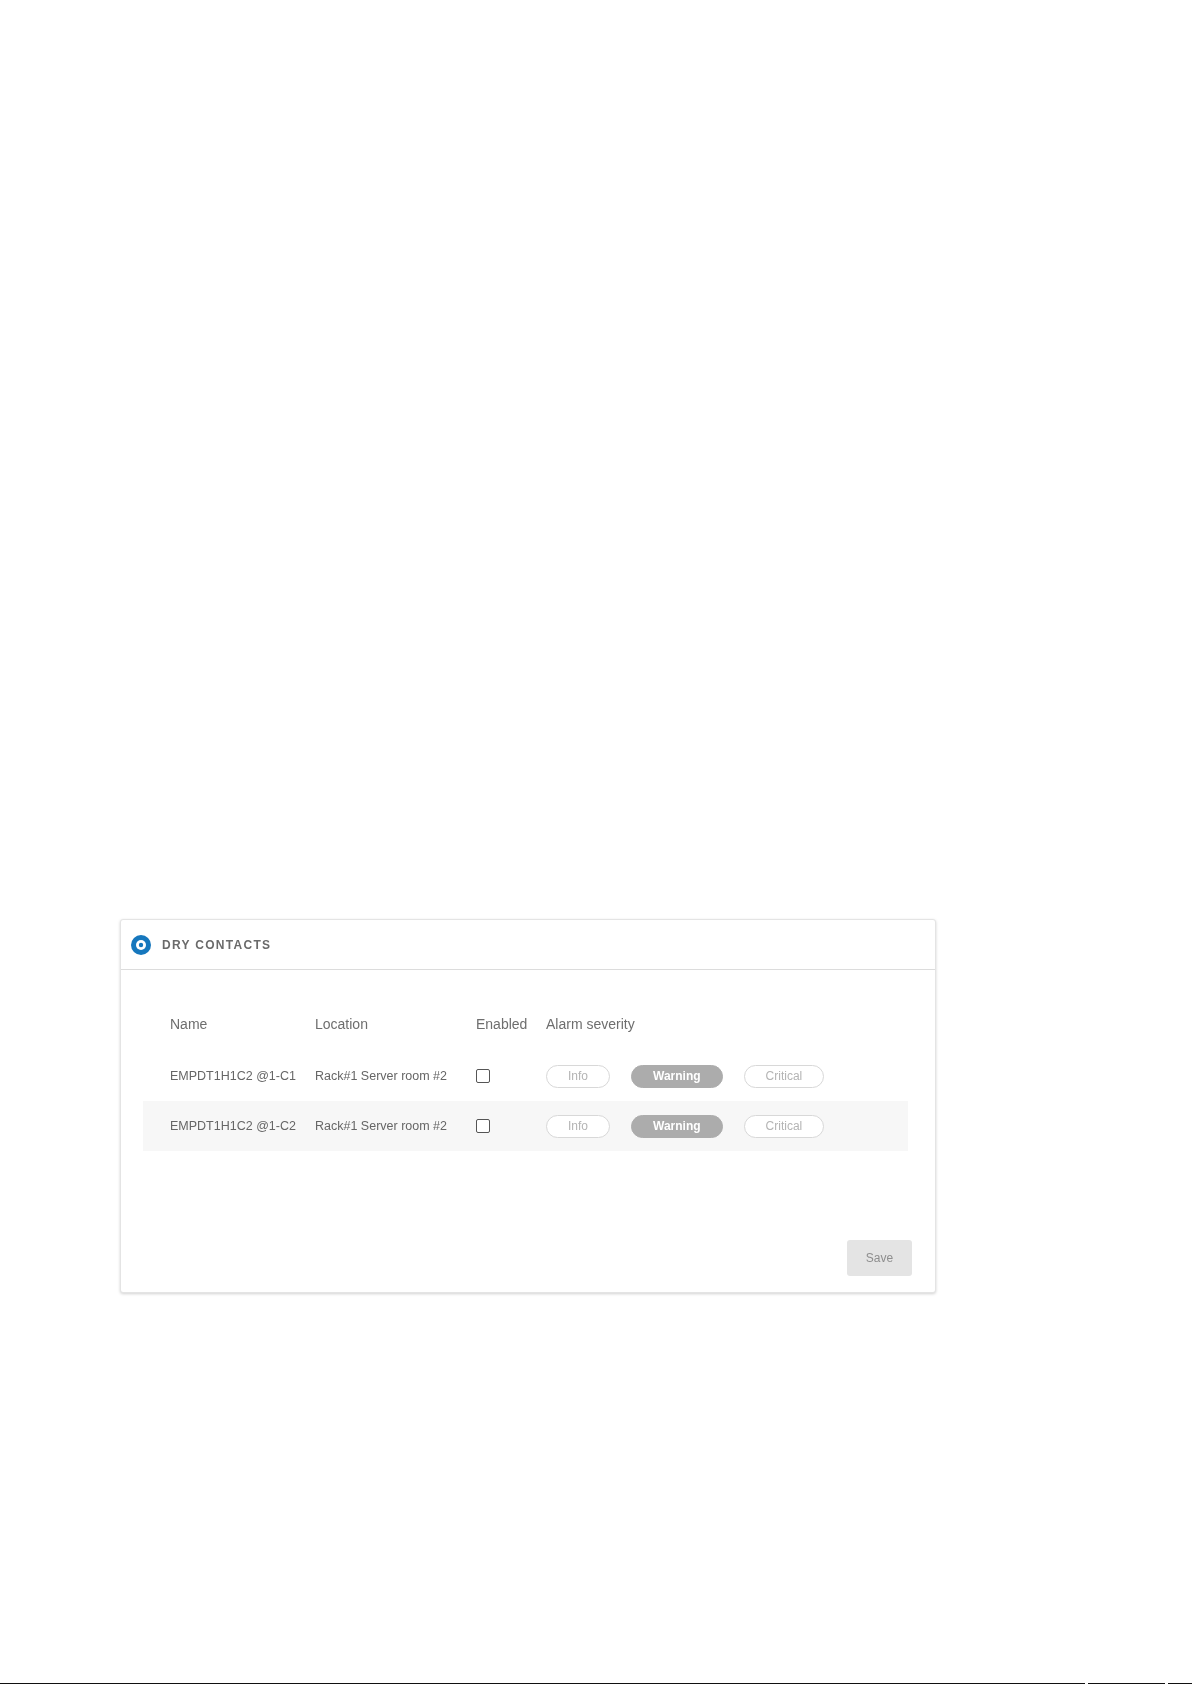 This screenshot has width=1192, height=1685. Describe the element at coordinates (233, 1076) in the screenshot. I see `table-cell: EMPDT1H1C2 @1-C1` at that location.